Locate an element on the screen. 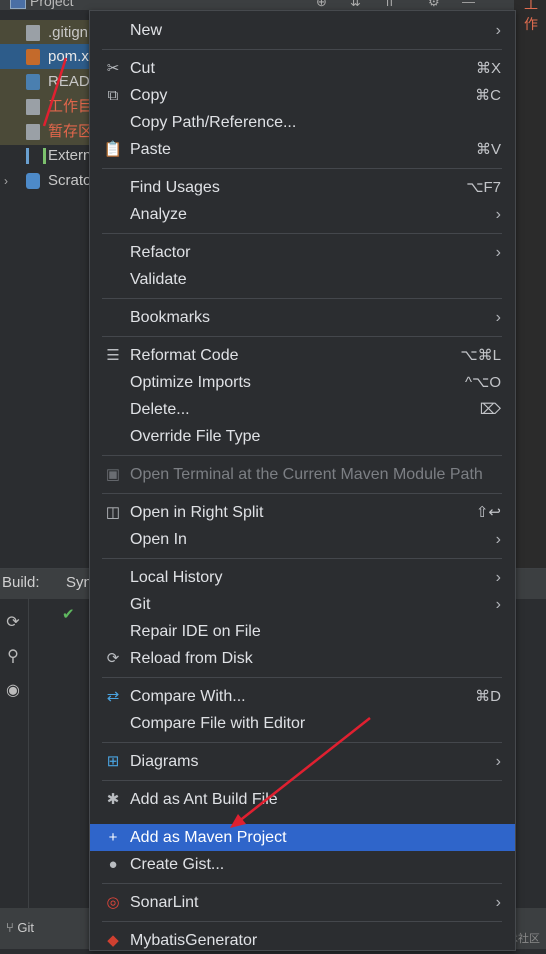  gitignore-file-icon is located at coordinates (33, 33).